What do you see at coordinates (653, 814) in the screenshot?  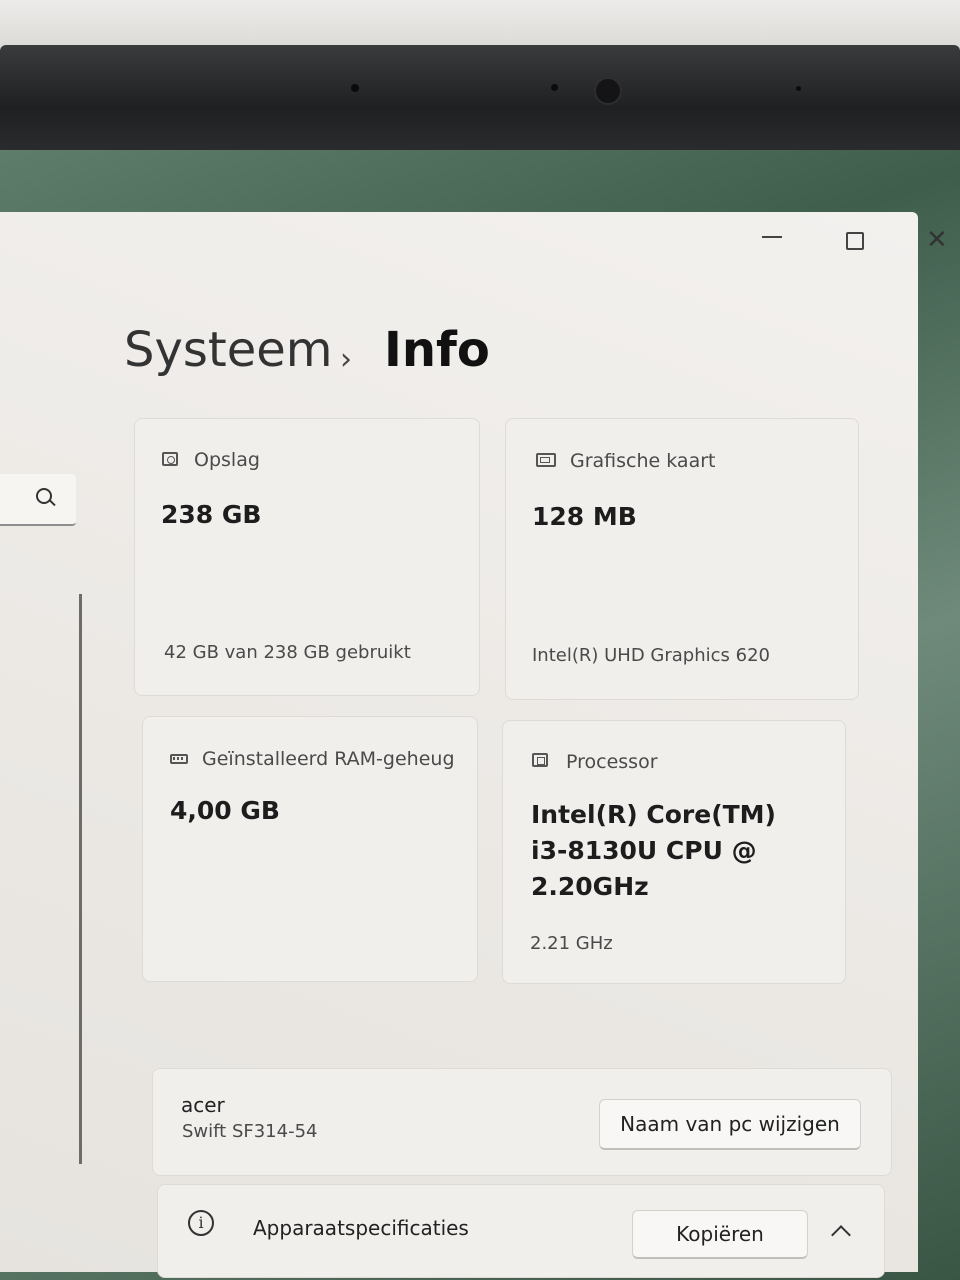 I see `processor-name-line: Intel(R) Core(TM)` at bounding box center [653, 814].